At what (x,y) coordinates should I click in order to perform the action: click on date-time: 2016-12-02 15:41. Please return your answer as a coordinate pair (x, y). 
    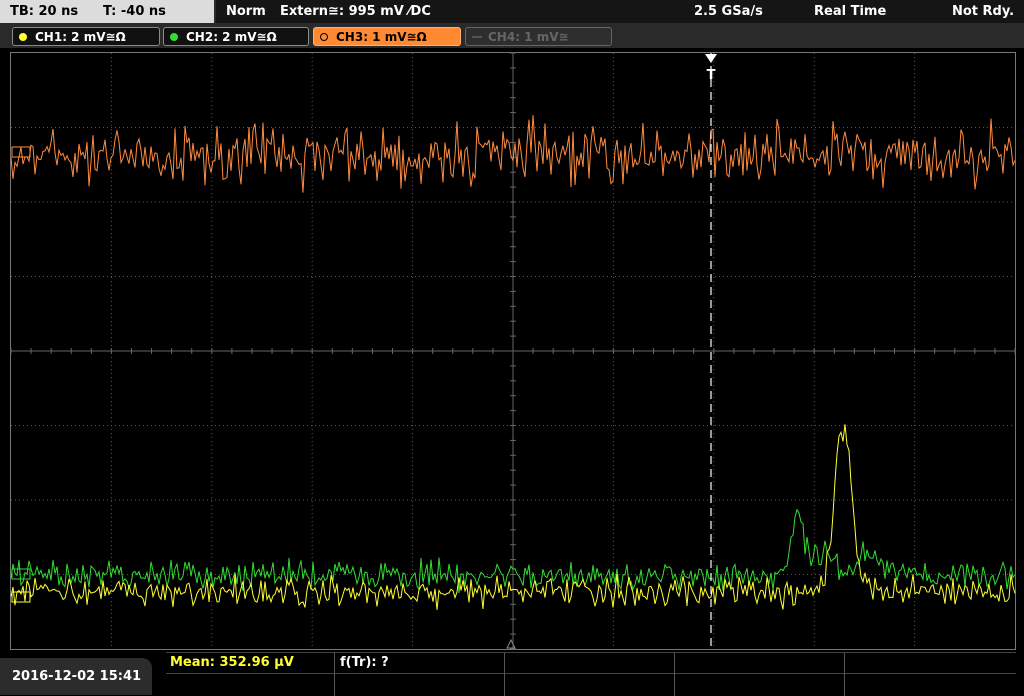
    Looking at the image, I should click on (76, 676).